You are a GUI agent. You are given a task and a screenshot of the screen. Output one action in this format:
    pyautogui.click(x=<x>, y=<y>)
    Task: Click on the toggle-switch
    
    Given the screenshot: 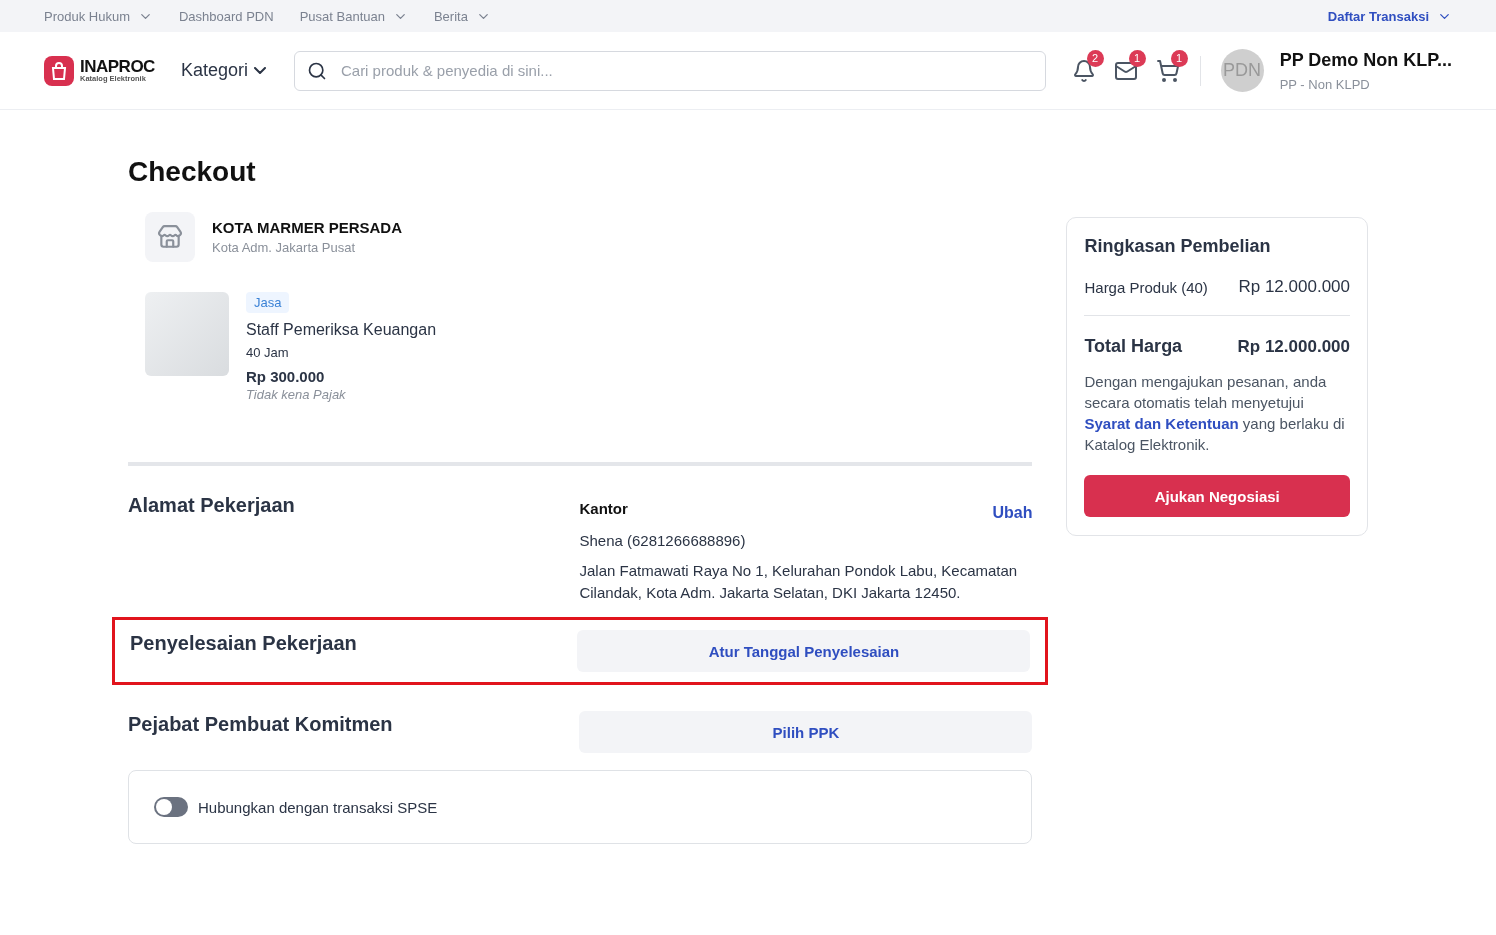 What is the action you would take?
    pyautogui.click(x=171, y=807)
    